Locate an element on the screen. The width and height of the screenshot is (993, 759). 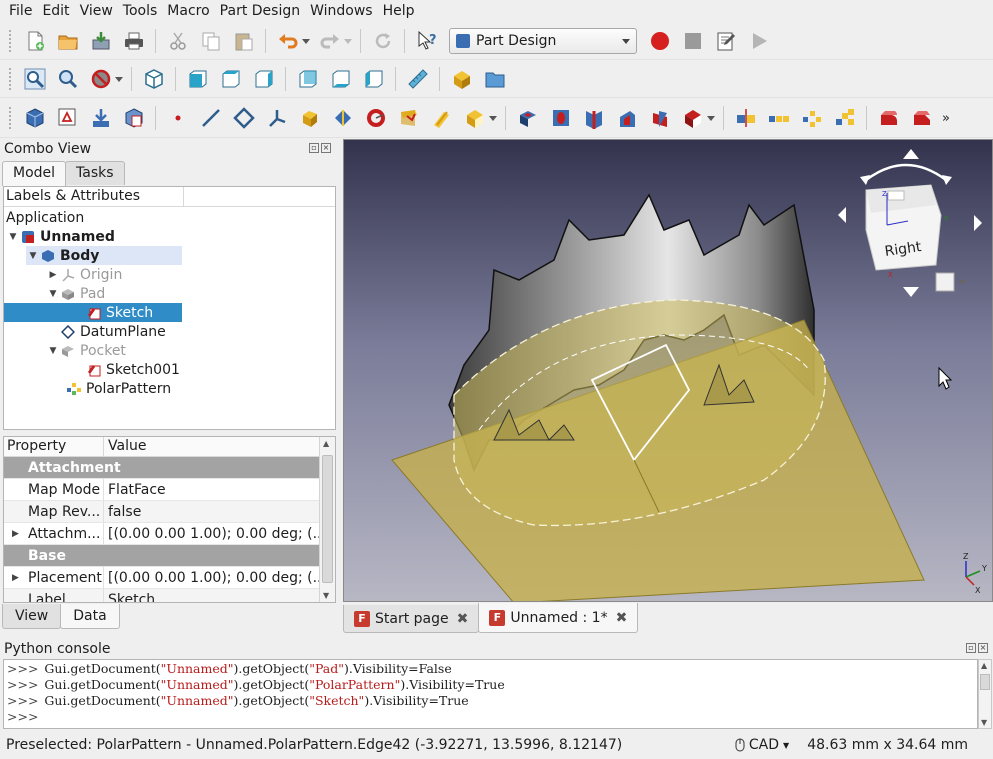
macros-button is located at coordinates (726, 41).